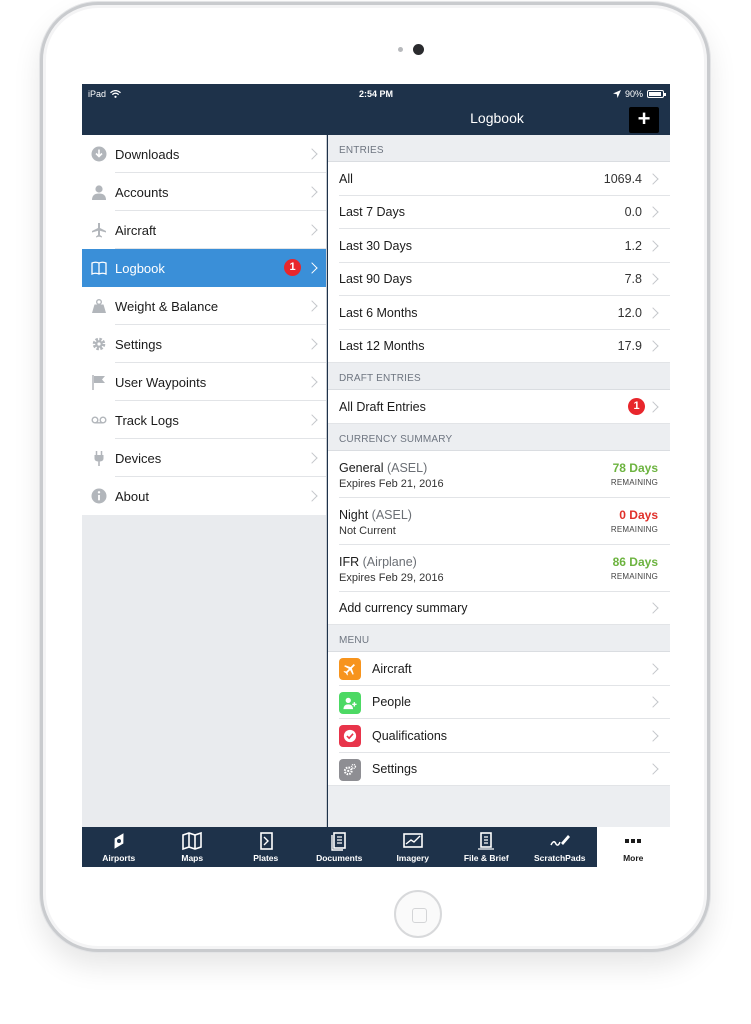 The height and width of the screenshot is (1024, 751). What do you see at coordinates (616, 94) in the screenshot?
I see `location-arrow-icon` at bounding box center [616, 94].